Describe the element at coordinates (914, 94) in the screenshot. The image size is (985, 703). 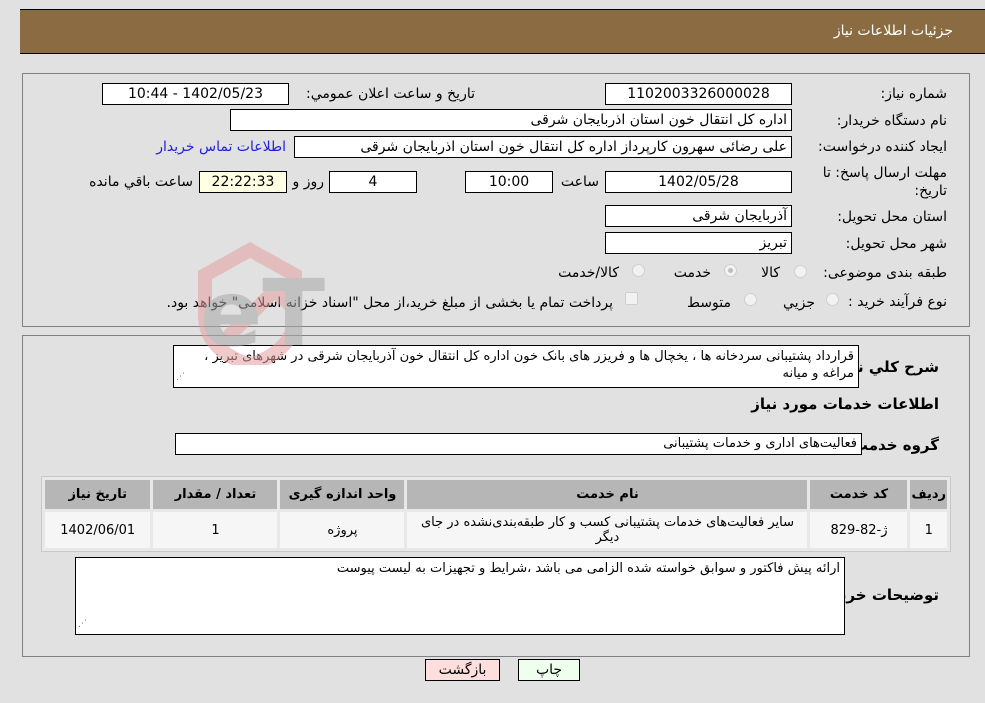
I see `need-number-label: شماره نیاز:` at that location.